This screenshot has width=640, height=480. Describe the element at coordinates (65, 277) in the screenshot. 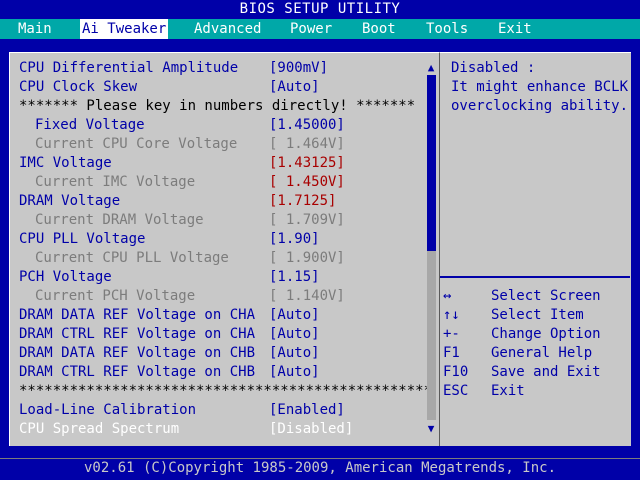

I see `setting-label: PCH Voltage` at that location.